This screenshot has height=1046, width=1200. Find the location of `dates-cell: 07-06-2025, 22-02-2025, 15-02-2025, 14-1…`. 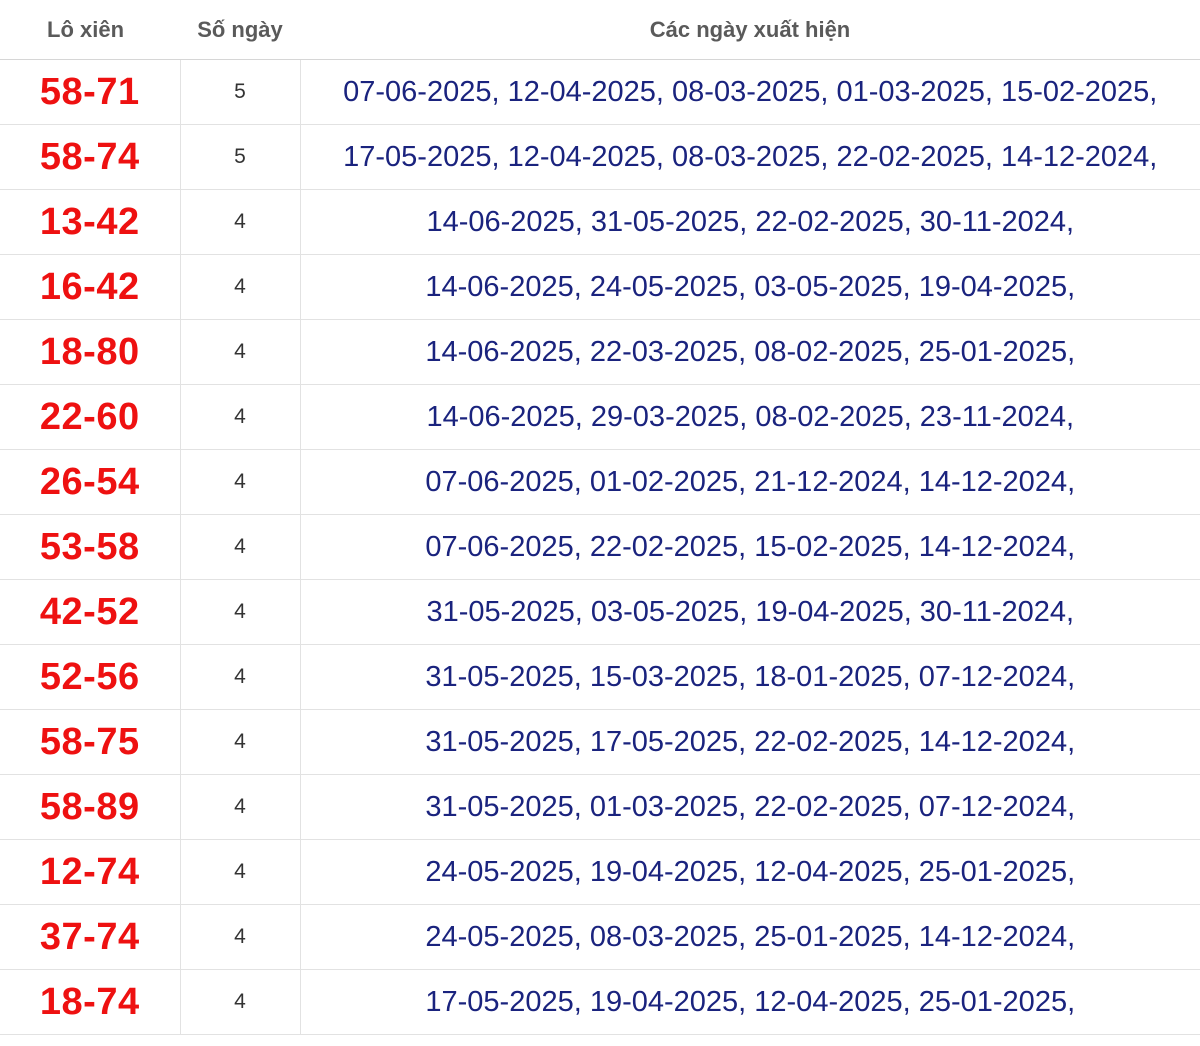

dates-cell: 07-06-2025, 22-02-2025, 15-02-2025, 14-1… is located at coordinates (750, 547).